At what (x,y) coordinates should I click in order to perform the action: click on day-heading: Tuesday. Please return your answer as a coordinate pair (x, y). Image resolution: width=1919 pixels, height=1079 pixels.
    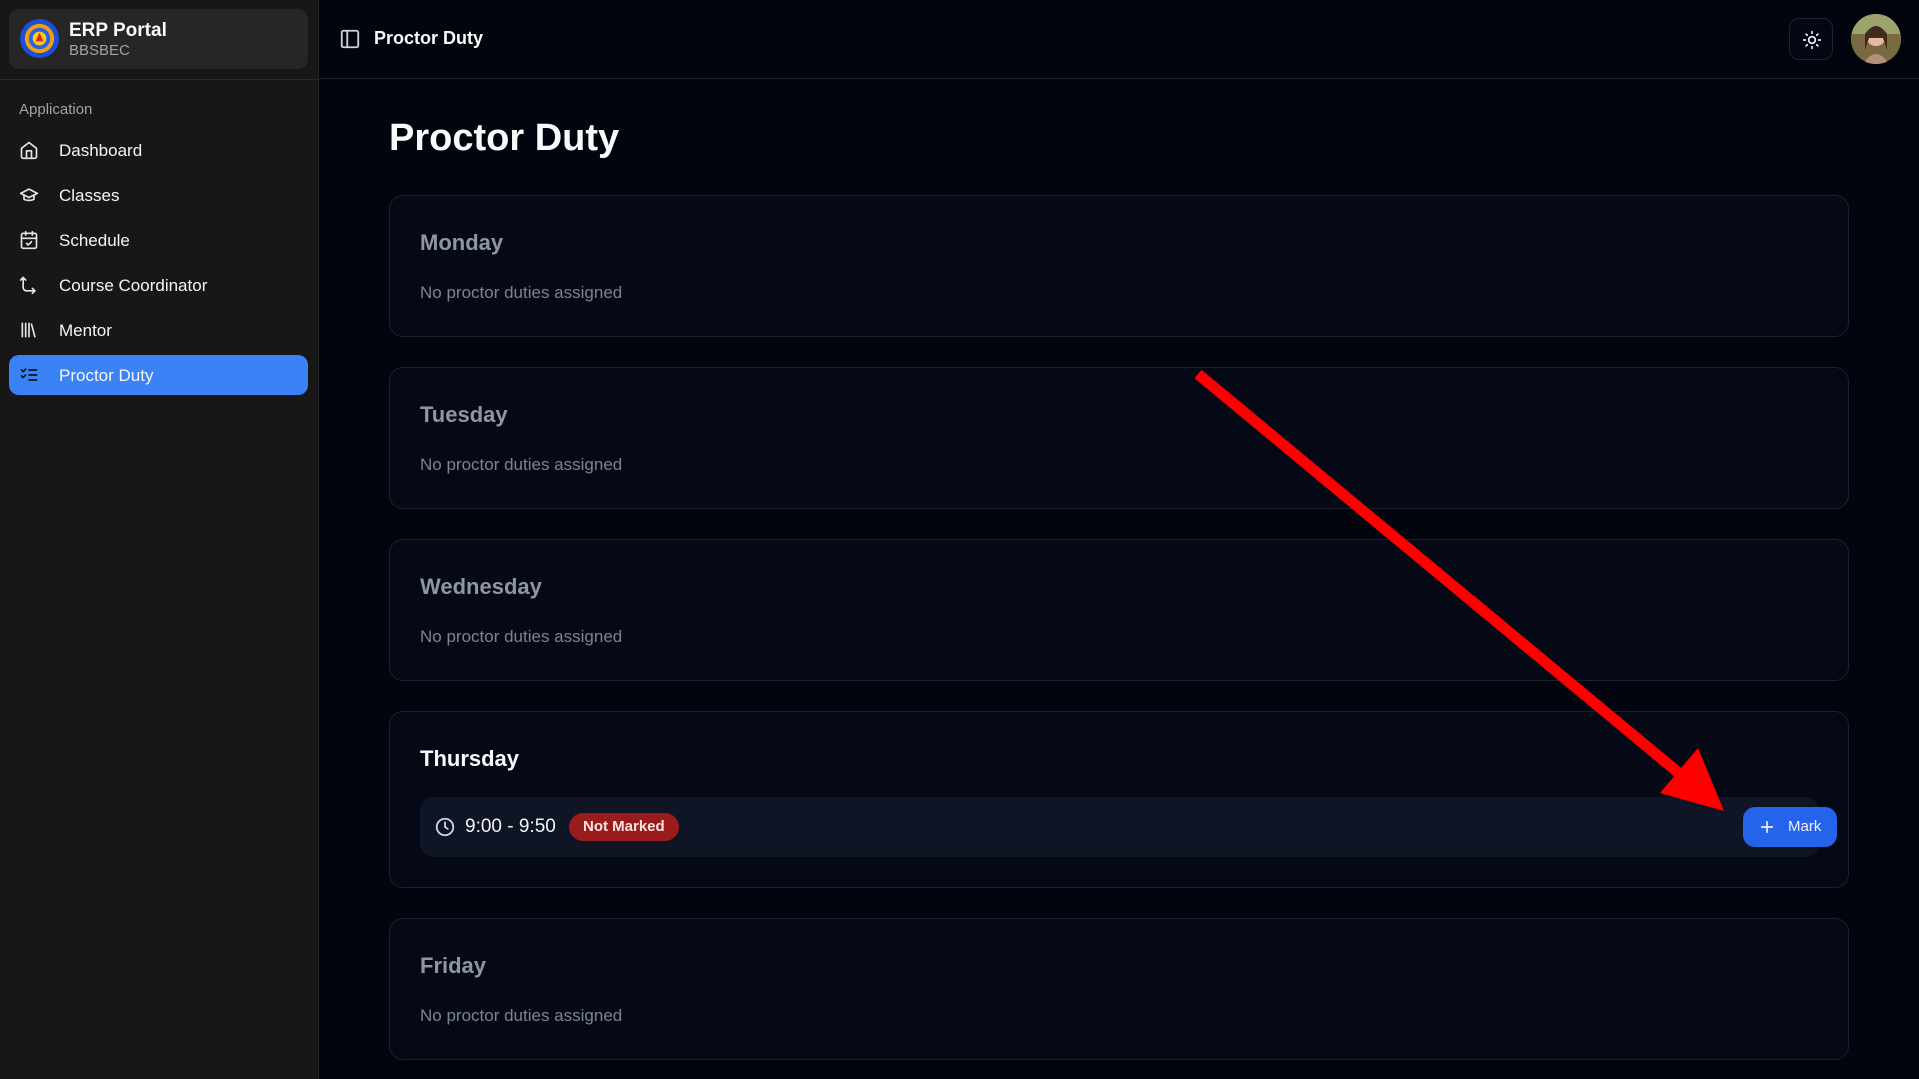
    Looking at the image, I should click on (464, 414).